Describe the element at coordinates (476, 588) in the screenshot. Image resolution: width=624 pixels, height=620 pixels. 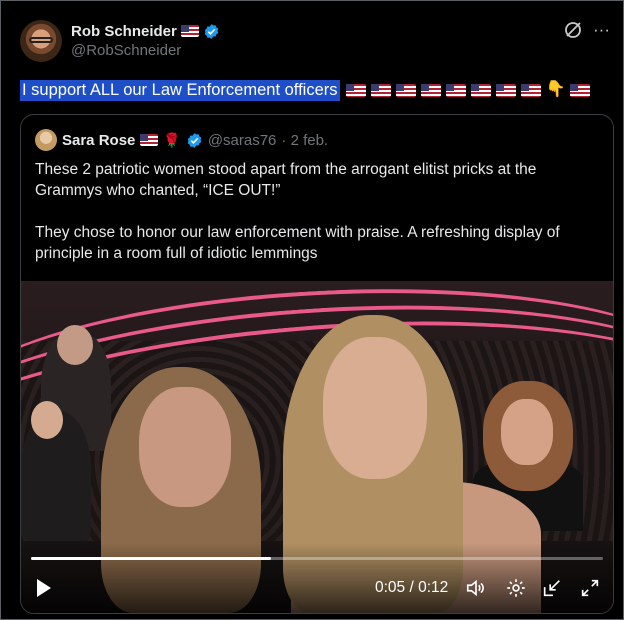
I see `volume-icon` at that location.